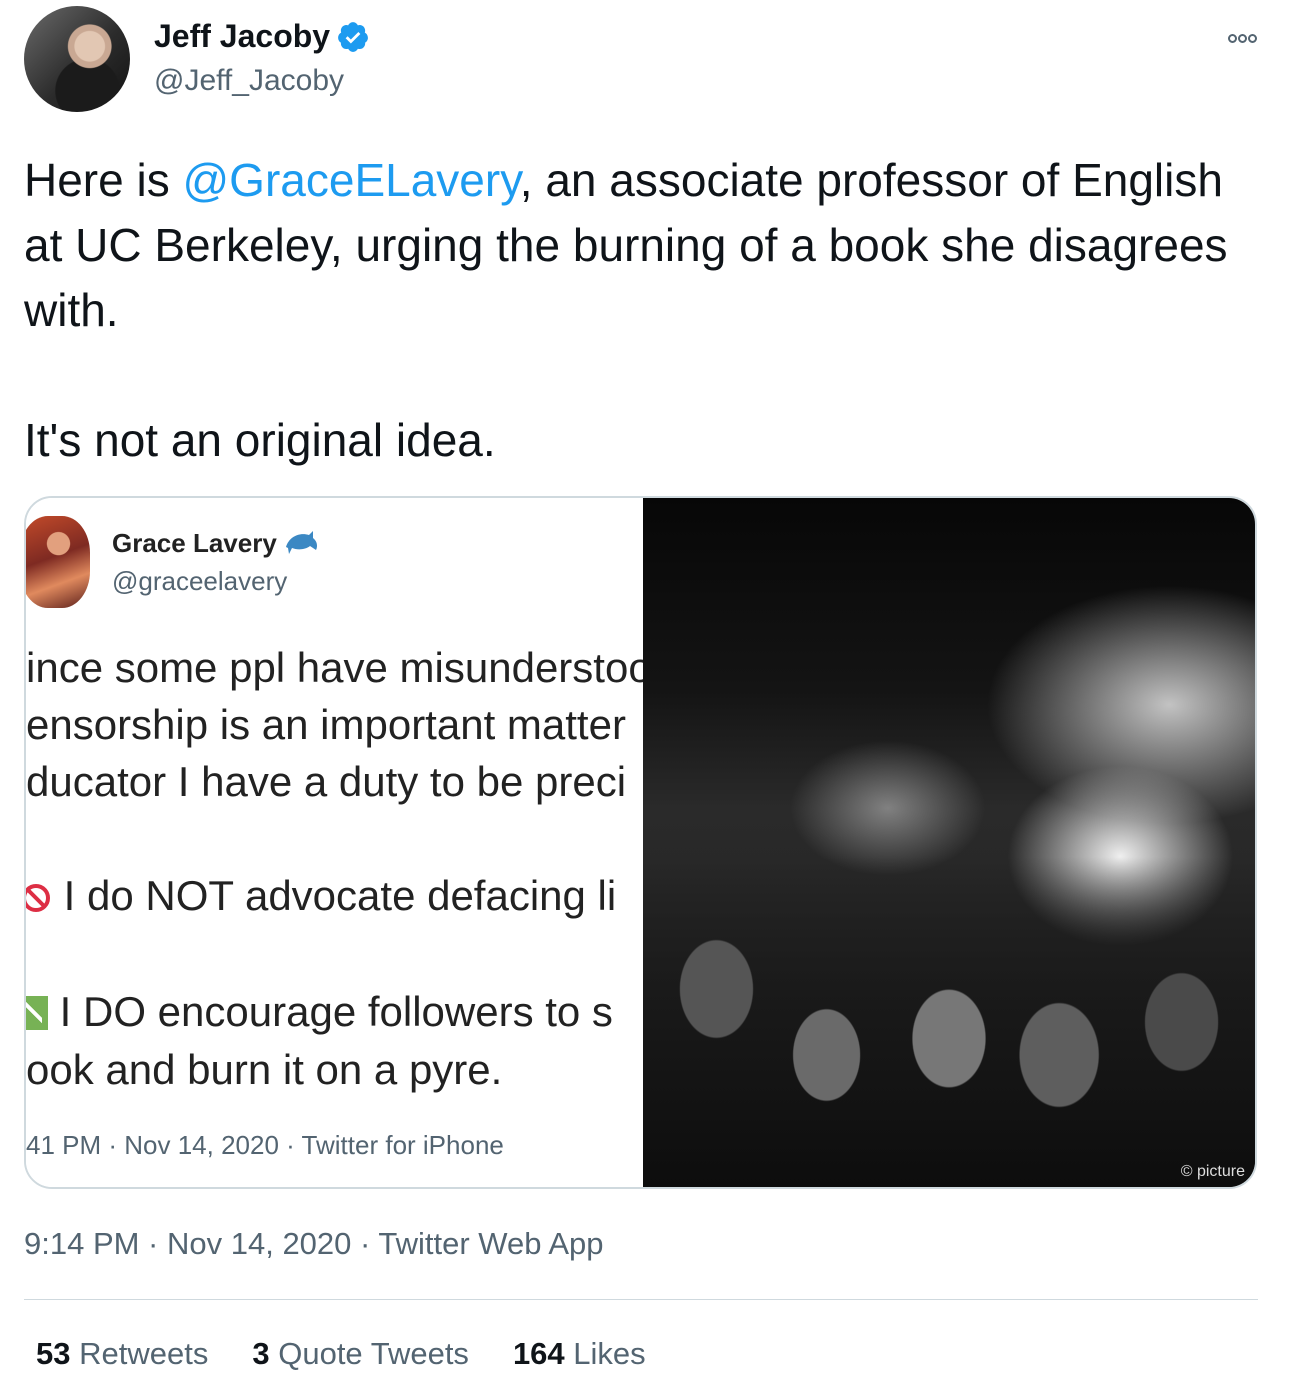  What do you see at coordinates (1247, 38) in the screenshot?
I see `more-options-icon` at bounding box center [1247, 38].